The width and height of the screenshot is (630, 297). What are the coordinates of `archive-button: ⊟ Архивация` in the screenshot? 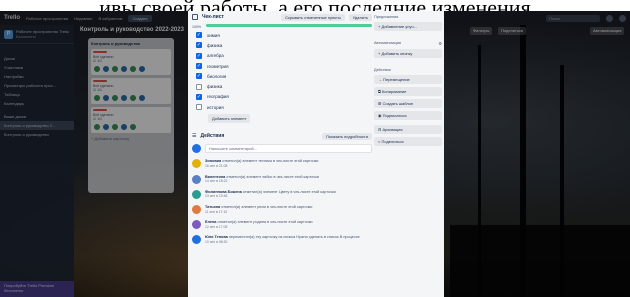 It's located at (408, 129).